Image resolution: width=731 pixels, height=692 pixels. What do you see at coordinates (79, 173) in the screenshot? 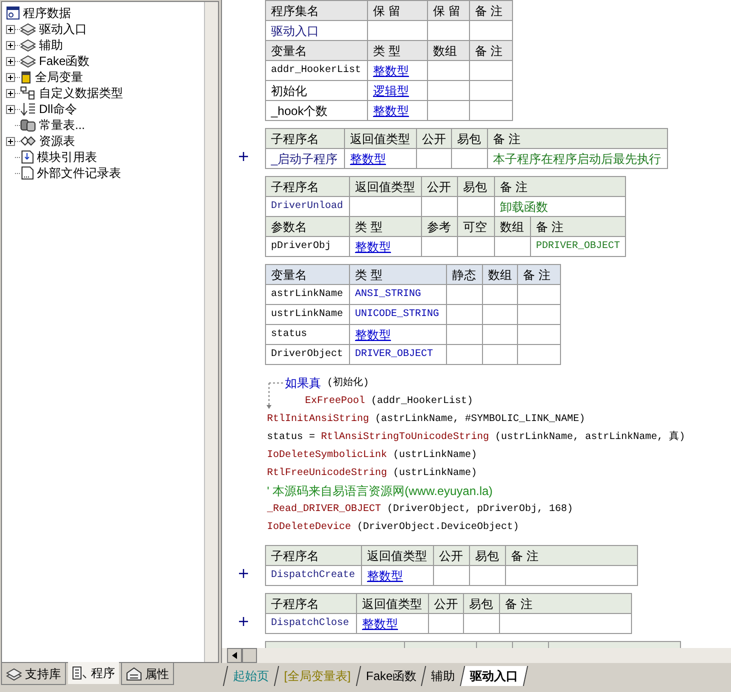
I see `tree-item: 外部文件记录表` at bounding box center [79, 173].